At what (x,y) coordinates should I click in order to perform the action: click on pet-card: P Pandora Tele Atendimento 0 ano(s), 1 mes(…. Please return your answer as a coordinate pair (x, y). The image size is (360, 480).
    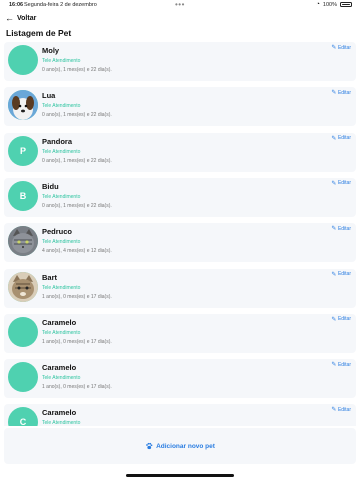
    Looking at the image, I should click on (180, 152).